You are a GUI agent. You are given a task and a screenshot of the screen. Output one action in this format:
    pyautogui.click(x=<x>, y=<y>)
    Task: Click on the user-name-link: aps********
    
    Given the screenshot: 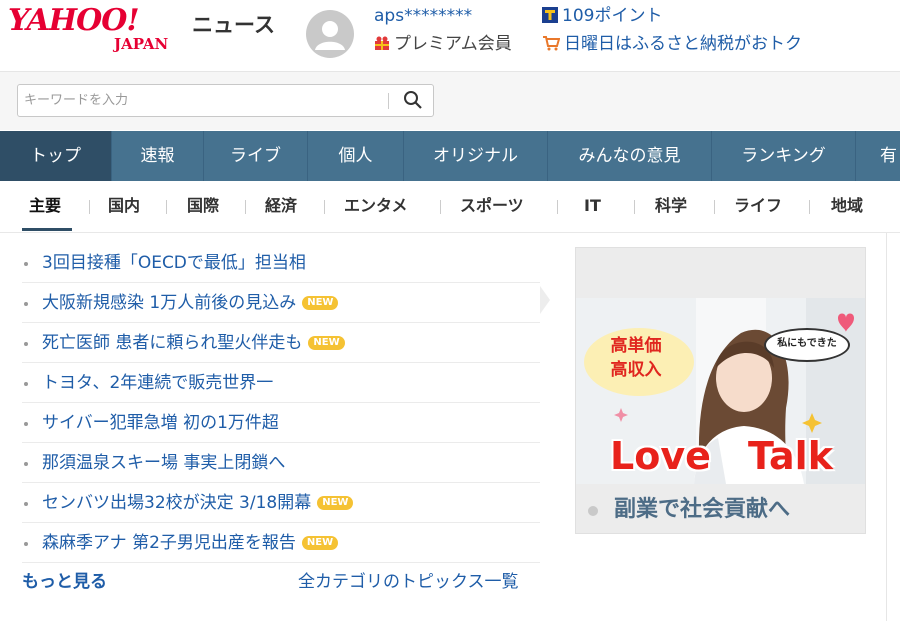 What is the action you would take?
    pyautogui.click(x=423, y=16)
    